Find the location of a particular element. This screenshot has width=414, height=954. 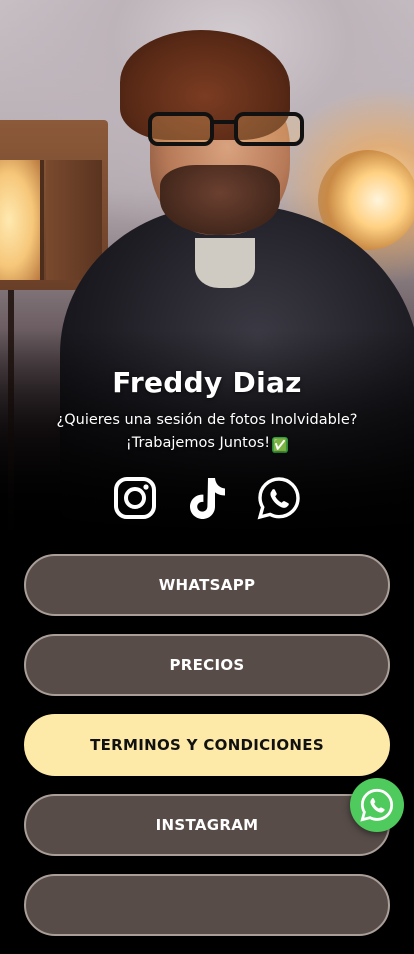

whatsapp-fab-button is located at coordinates (377, 805).